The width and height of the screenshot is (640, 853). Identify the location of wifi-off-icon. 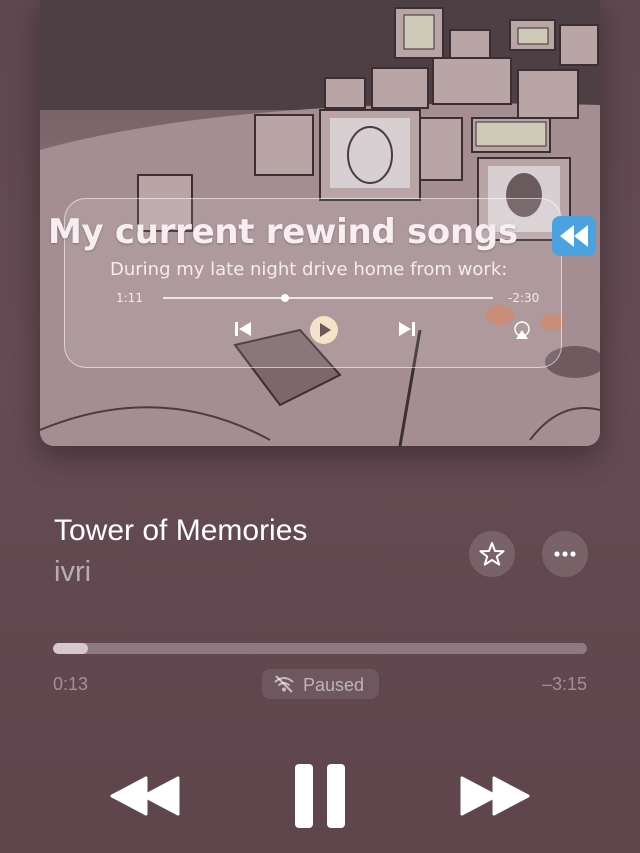
(284, 684).